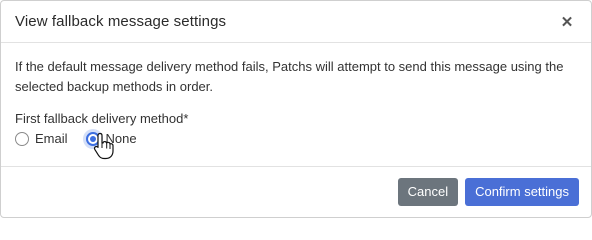 This screenshot has width=592, height=240. Describe the element at coordinates (22, 138) in the screenshot. I see `radio-email` at that location.